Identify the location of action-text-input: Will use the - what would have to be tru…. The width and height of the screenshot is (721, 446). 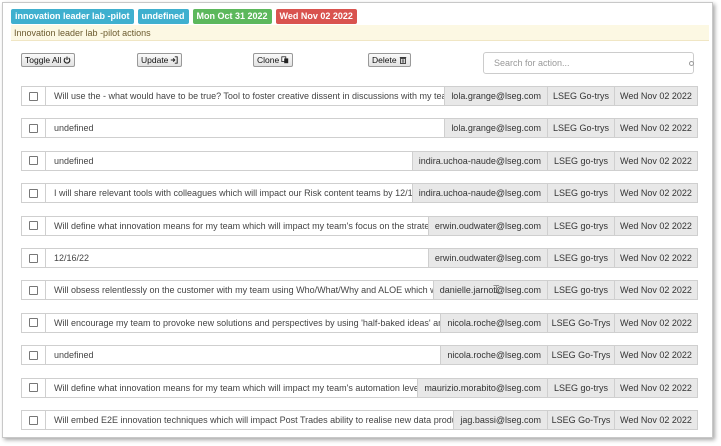
(245, 96).